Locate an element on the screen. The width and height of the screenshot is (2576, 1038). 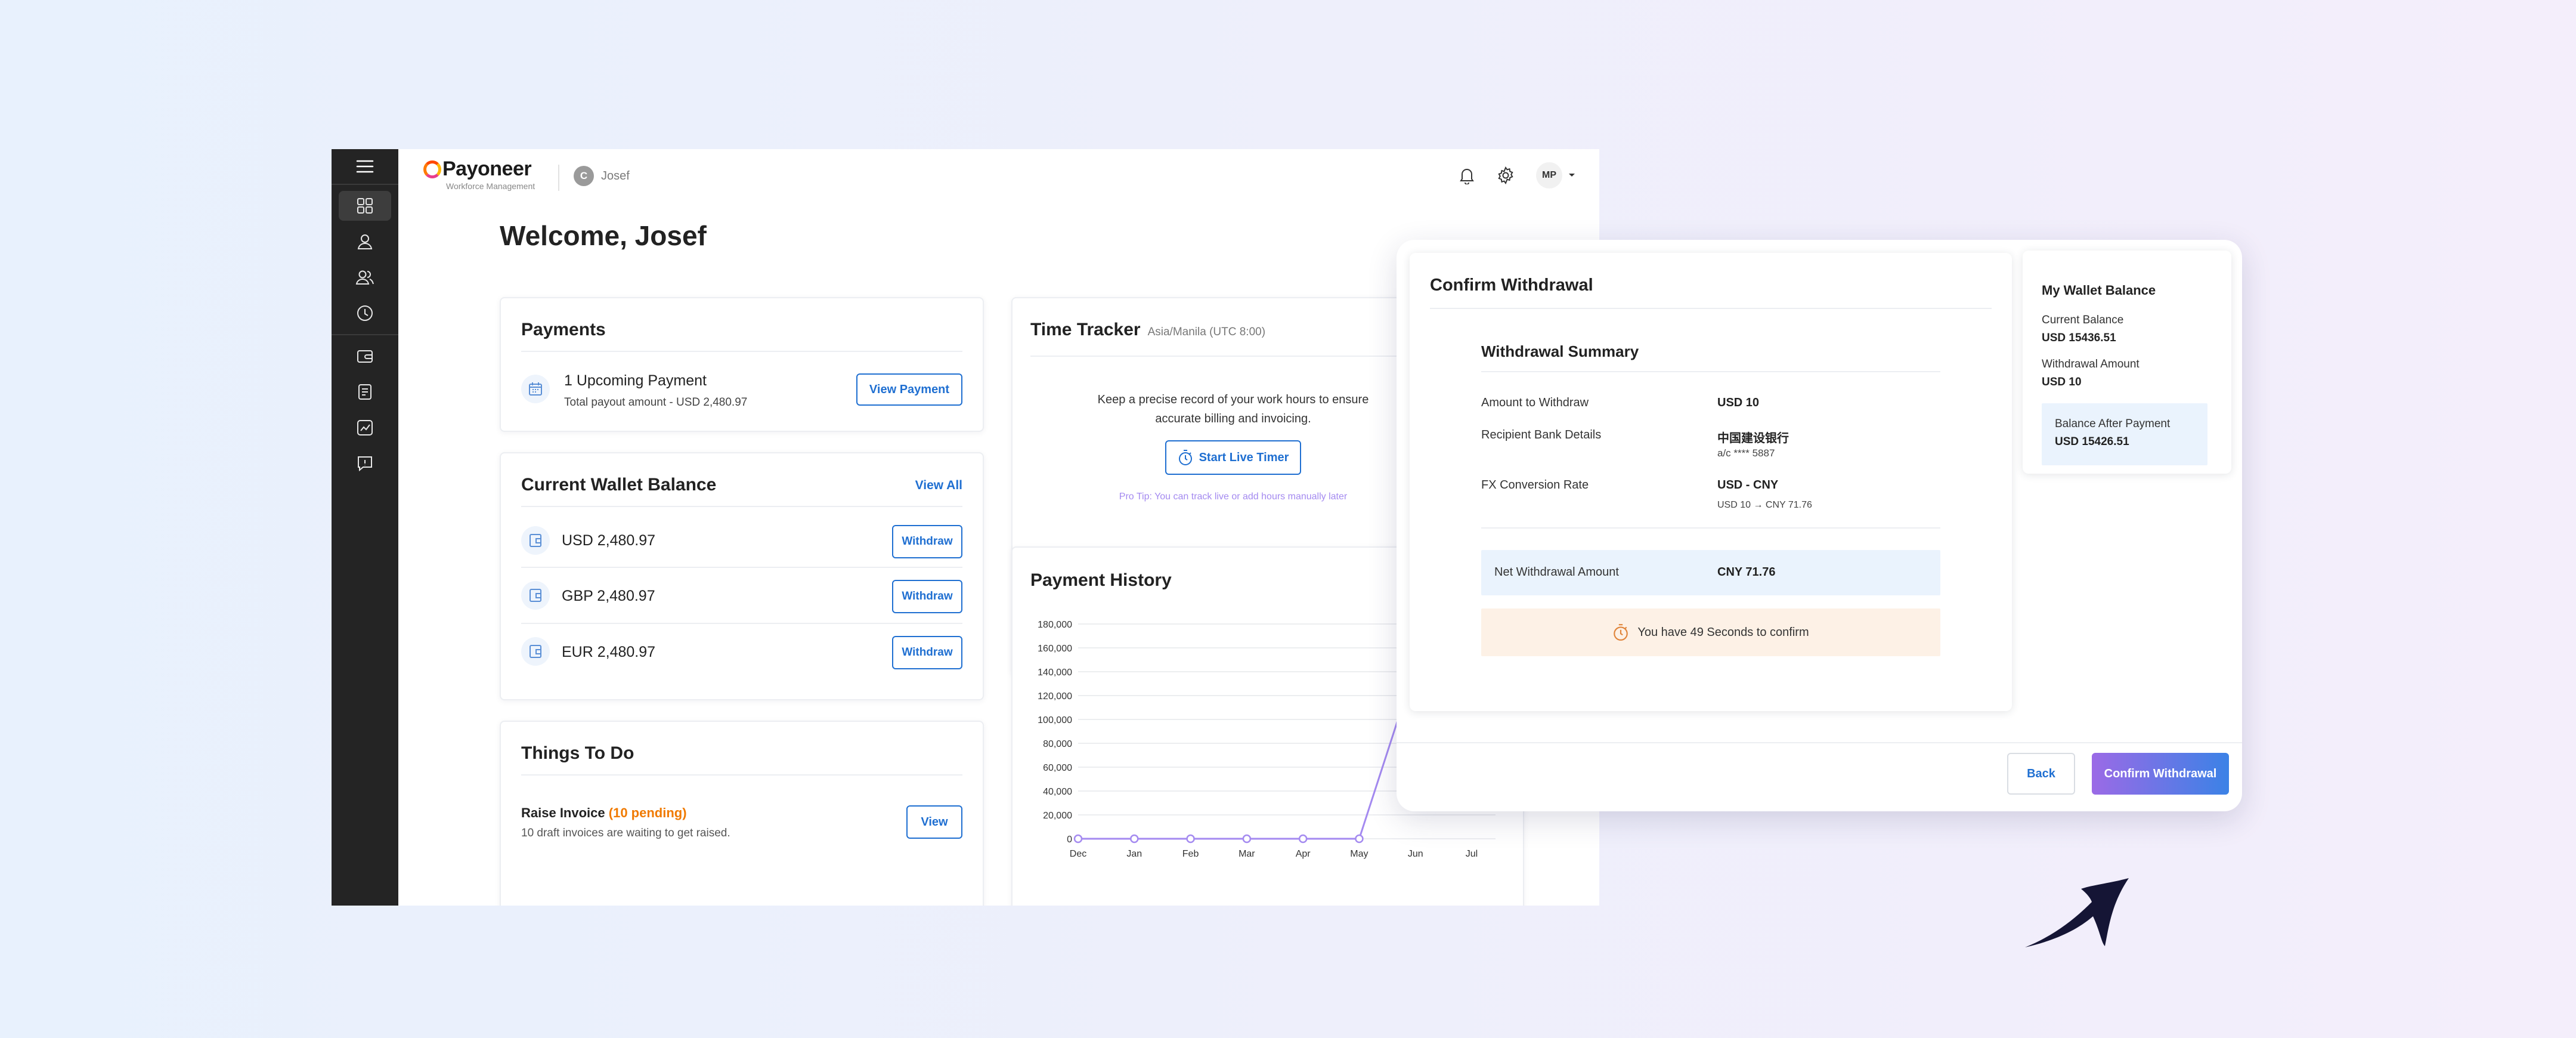
wallet-divider is located at coordinates (742, 506).